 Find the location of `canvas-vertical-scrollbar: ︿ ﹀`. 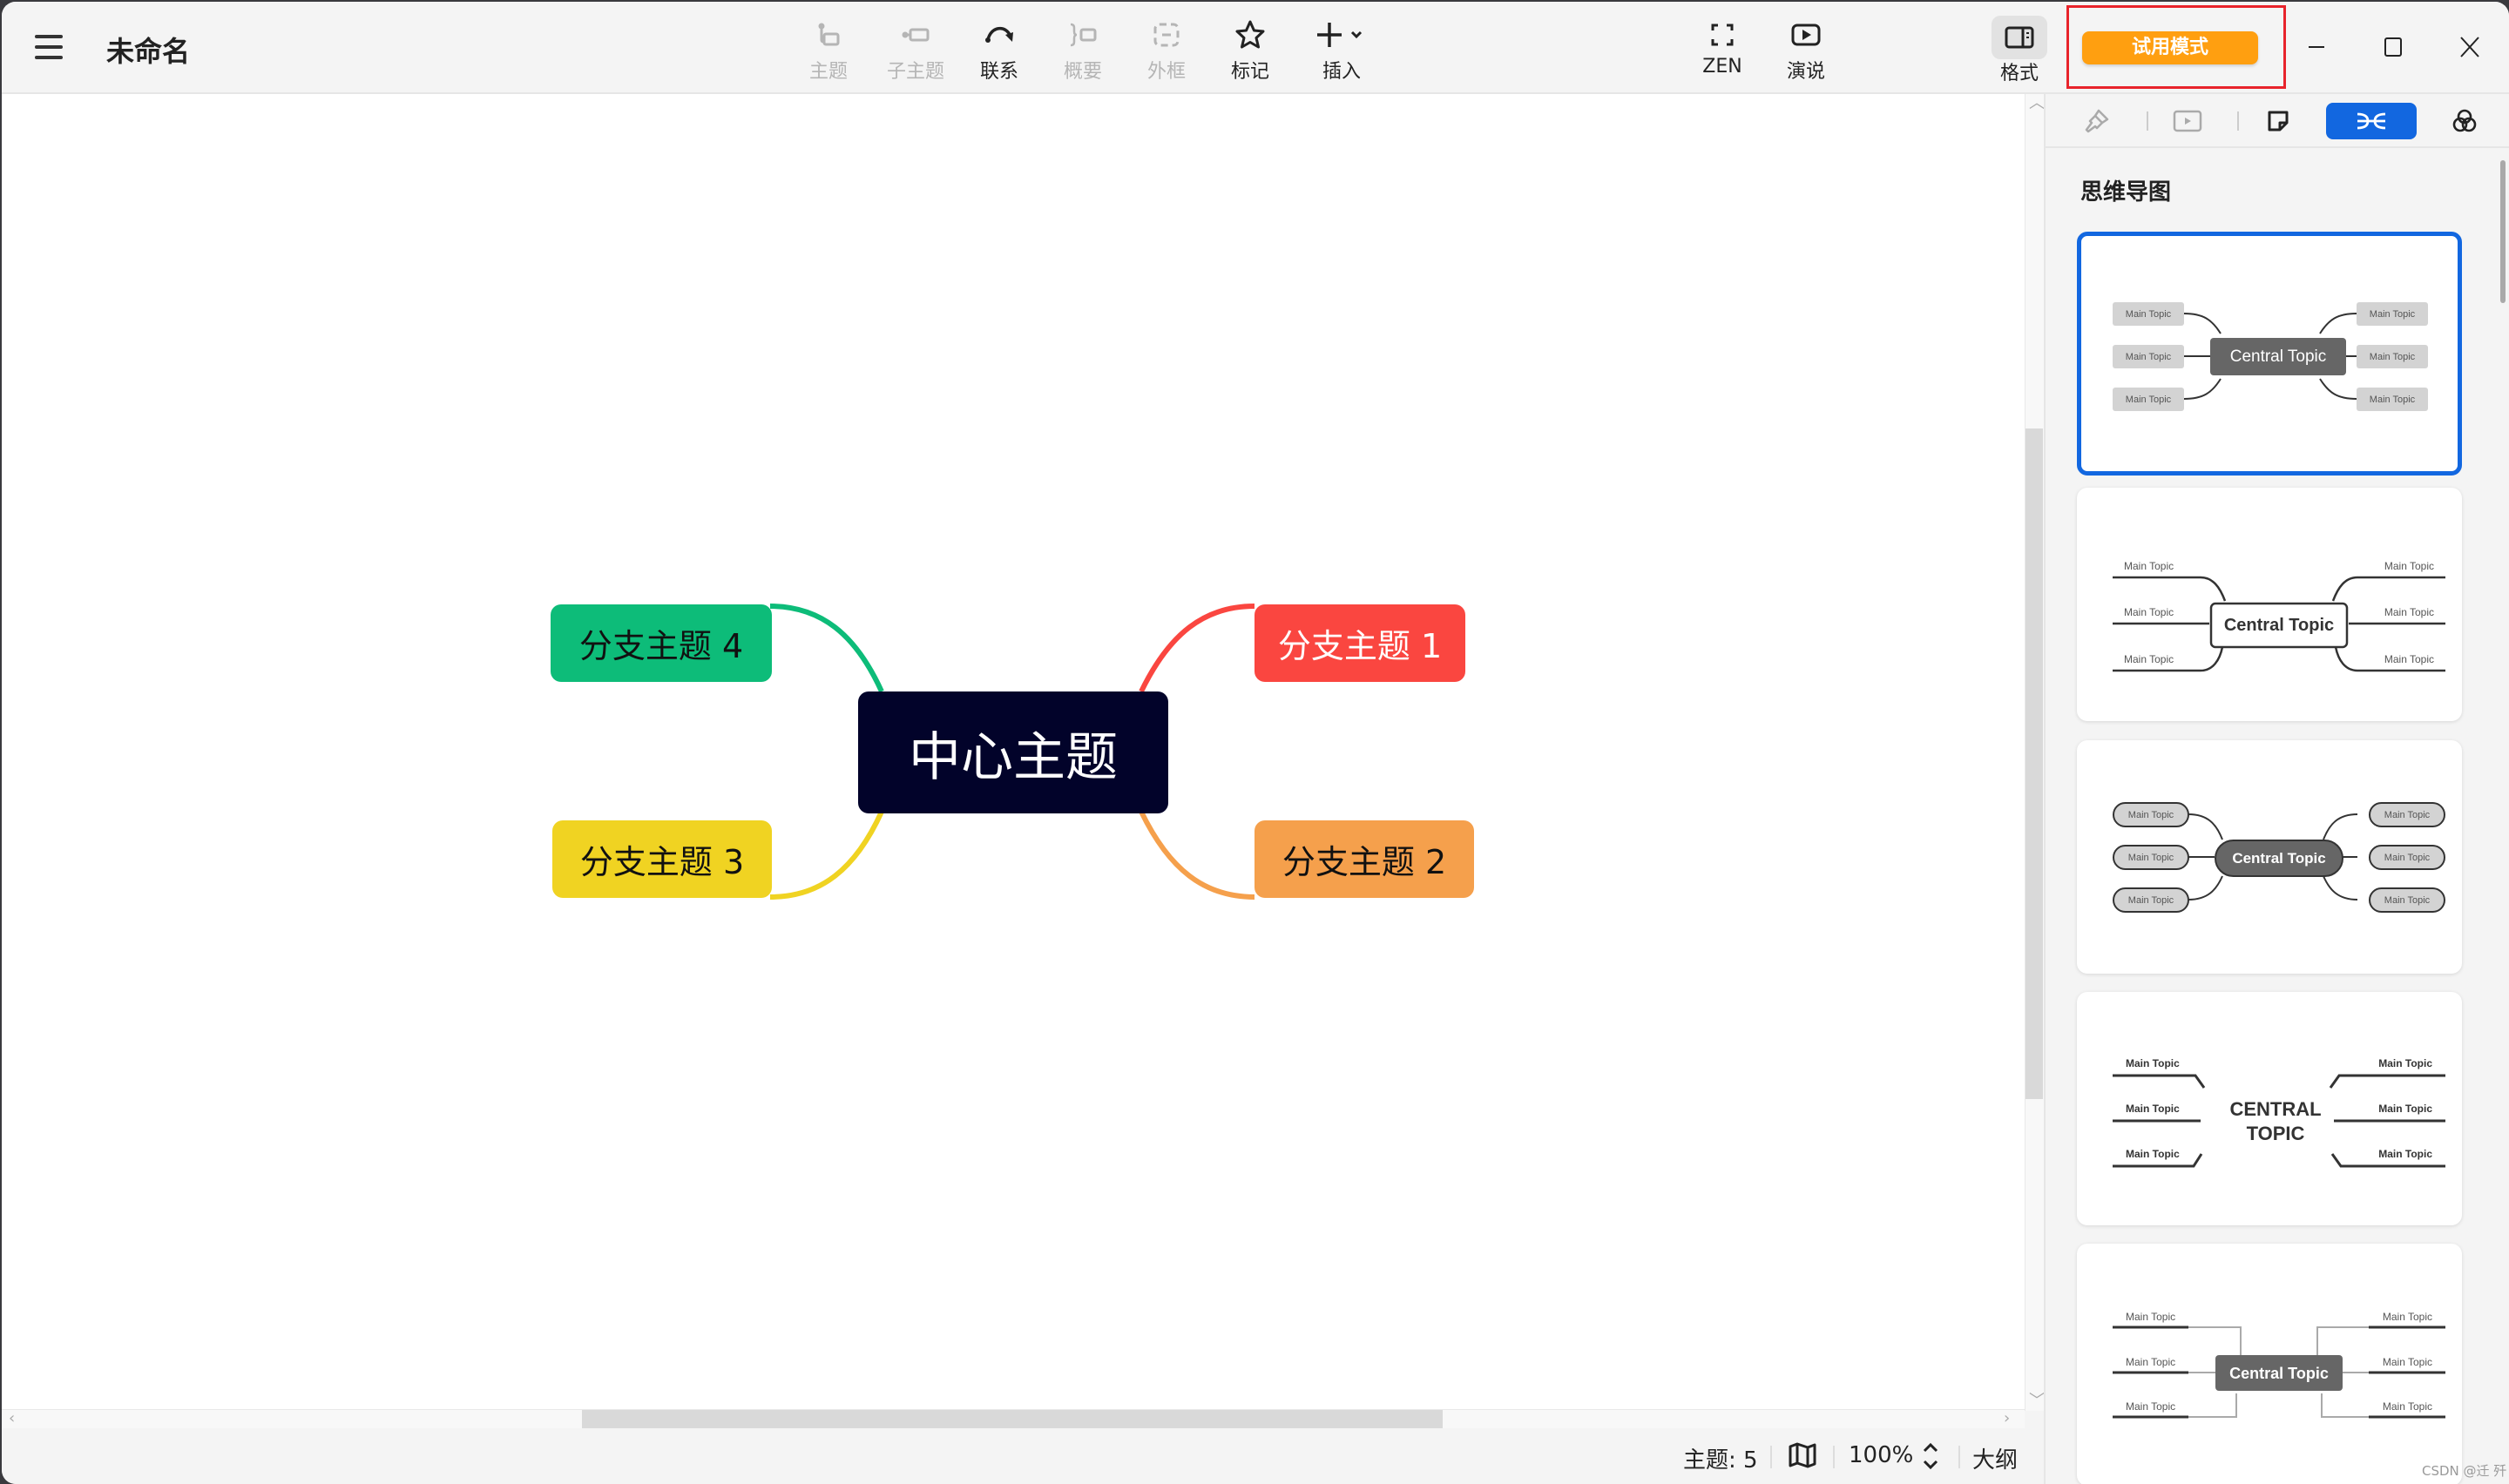

canvas-vertical-scrollbar: ︿ ﹀ is located at coordinates (2035, 752).